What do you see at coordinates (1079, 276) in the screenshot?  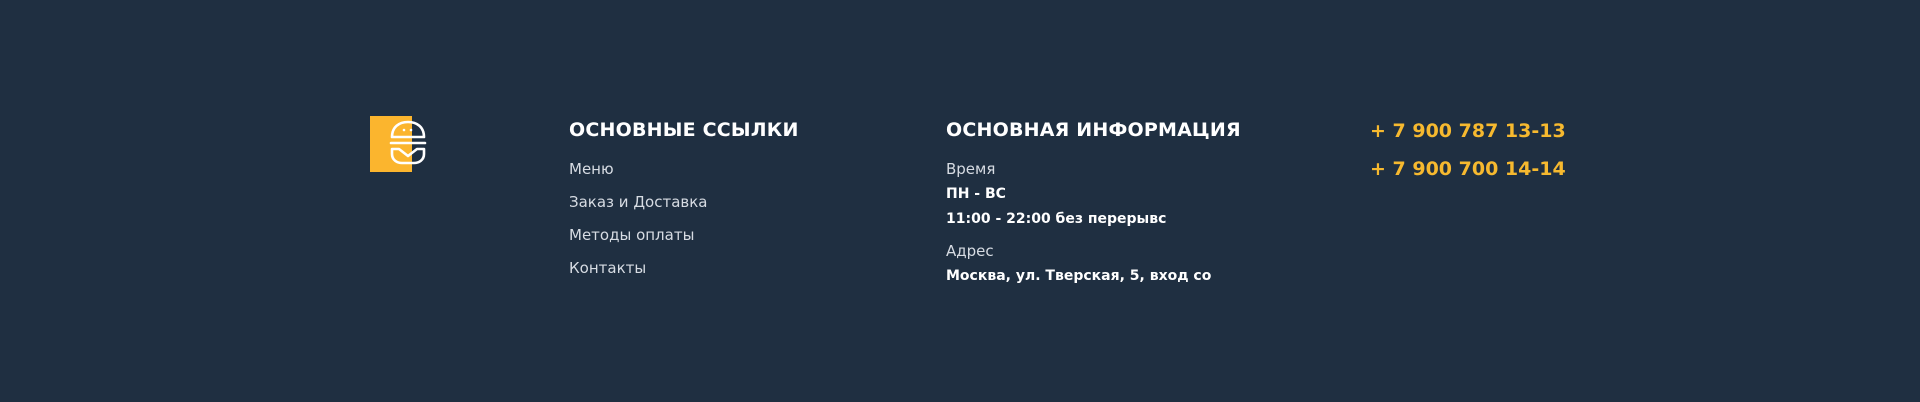 I see `address-value: Москва, ул. Тверская, 5, вход со` at bounding box center [1079, 276].